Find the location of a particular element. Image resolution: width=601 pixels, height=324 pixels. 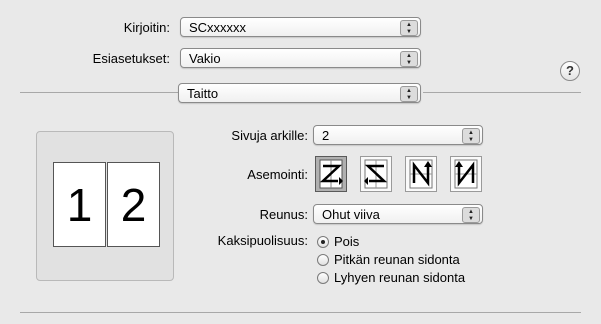

border-value: Ohut viiva is located at coordinates (351, 214).